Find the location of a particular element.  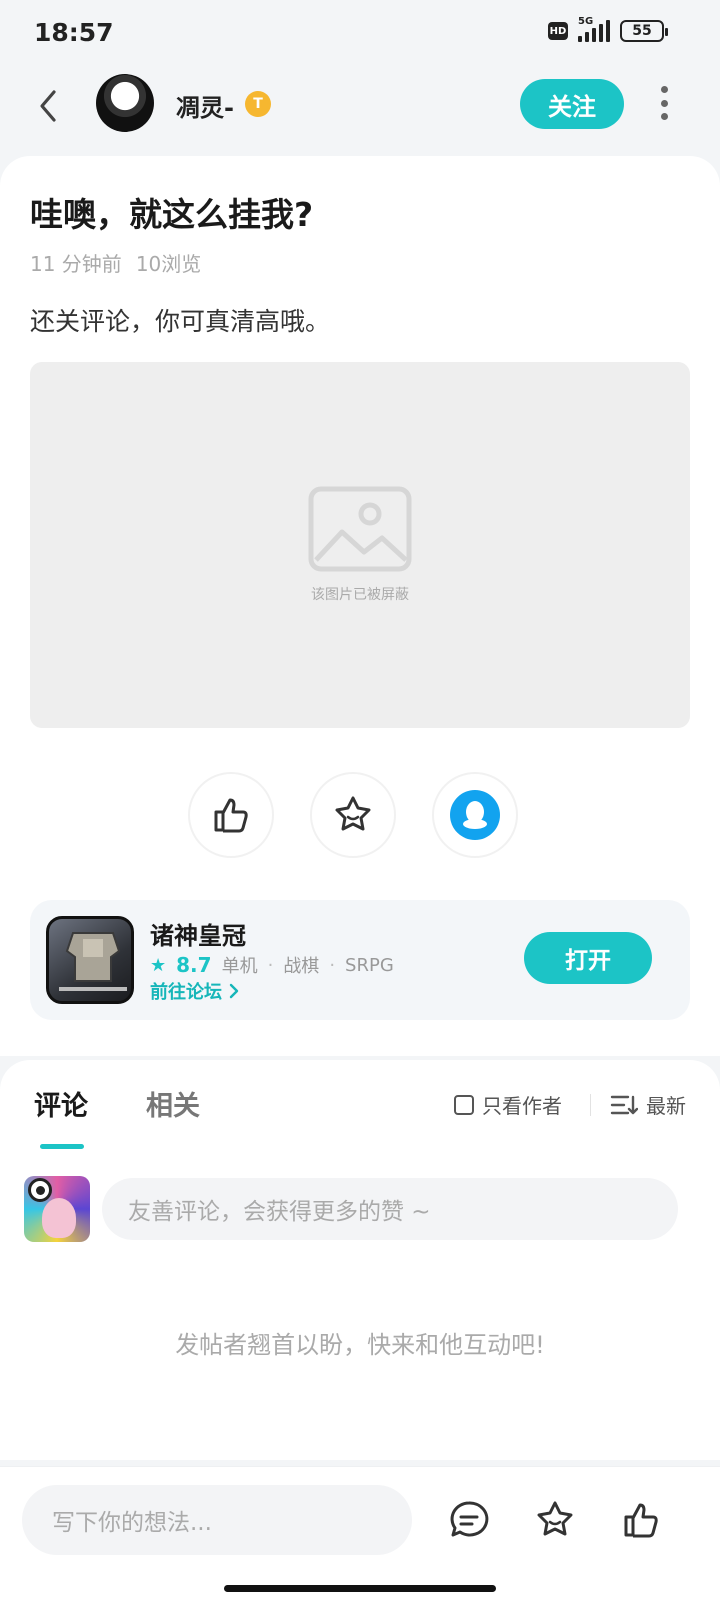

home-indicator is located at coordinates (360, 1588).